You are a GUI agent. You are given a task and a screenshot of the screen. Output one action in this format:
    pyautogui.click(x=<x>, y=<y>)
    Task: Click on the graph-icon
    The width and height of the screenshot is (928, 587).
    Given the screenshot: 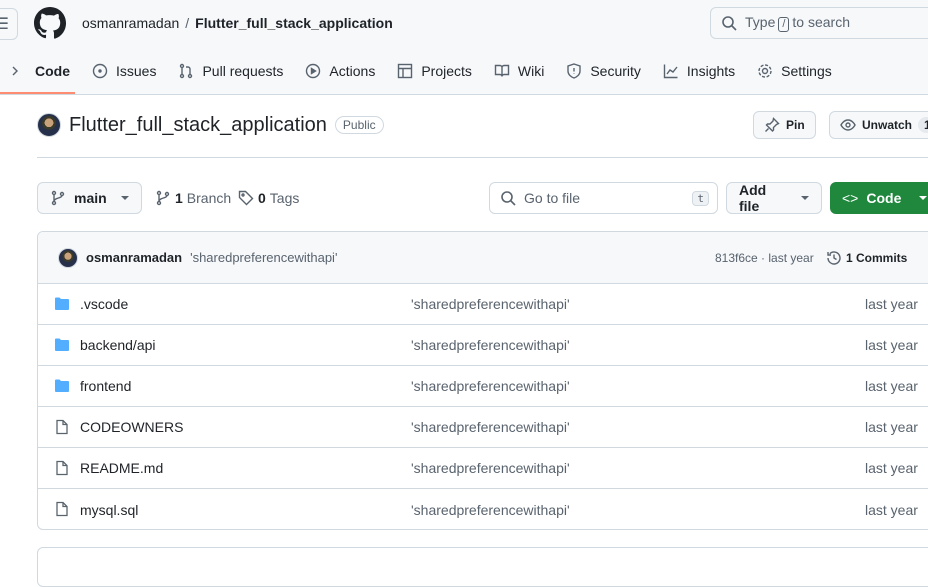 What is the action you would take?
    pyautogui.click(x=670, y=71)
    